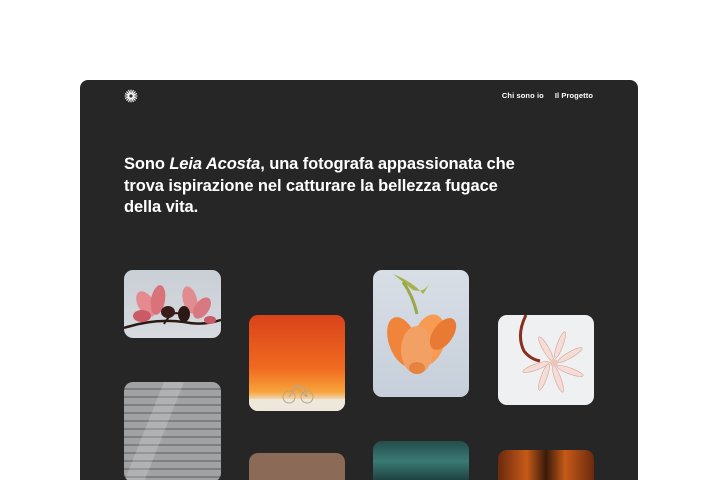 Image resolution: width=720 pixels, height=480 pixels. What do you see at coordinates (172, 431) in the screenshot?
I see `gallery-photo-concrete-stairs` at bounding box center [172, 431].